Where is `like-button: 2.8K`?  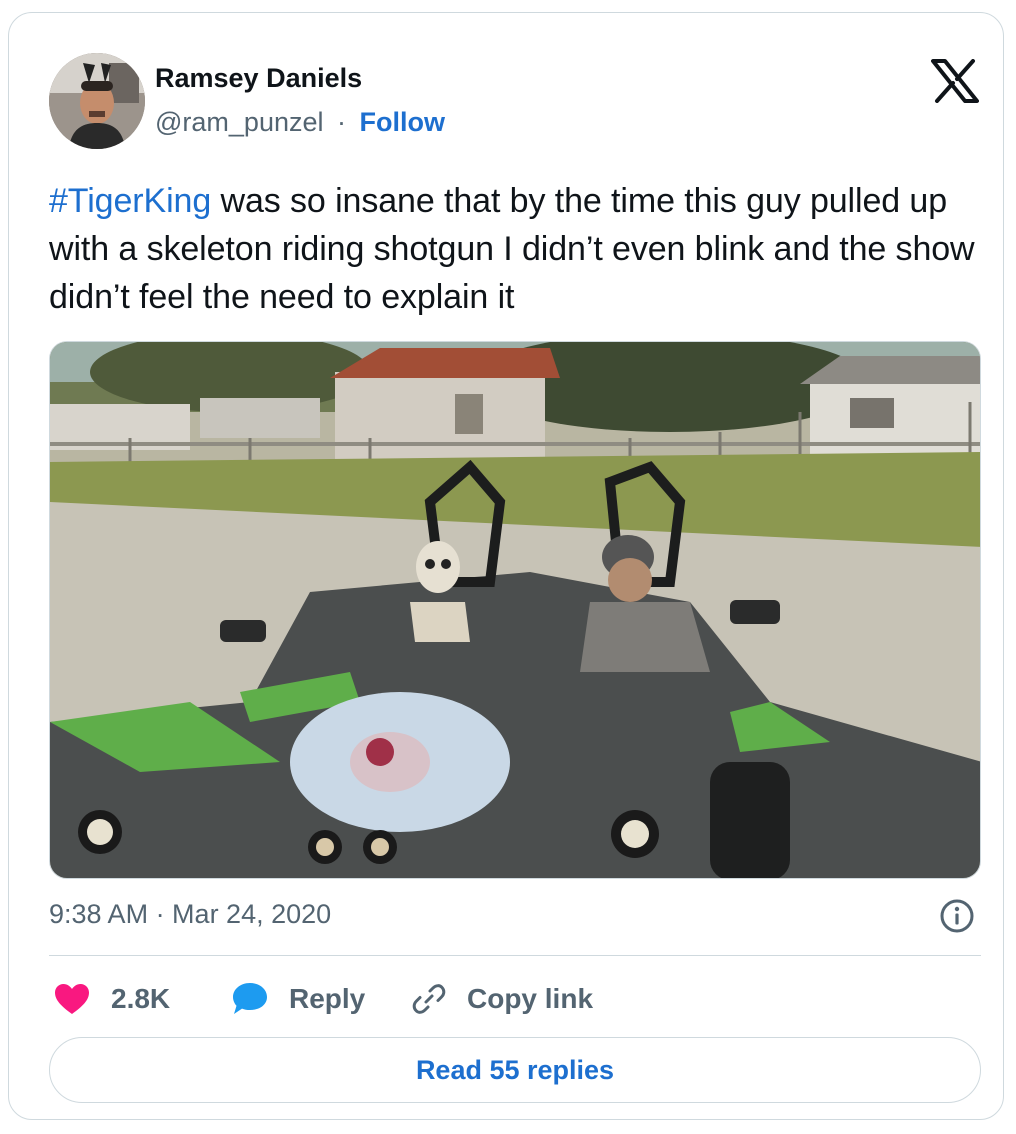
like-button: 2.8K is located at coordinates (111, 999).